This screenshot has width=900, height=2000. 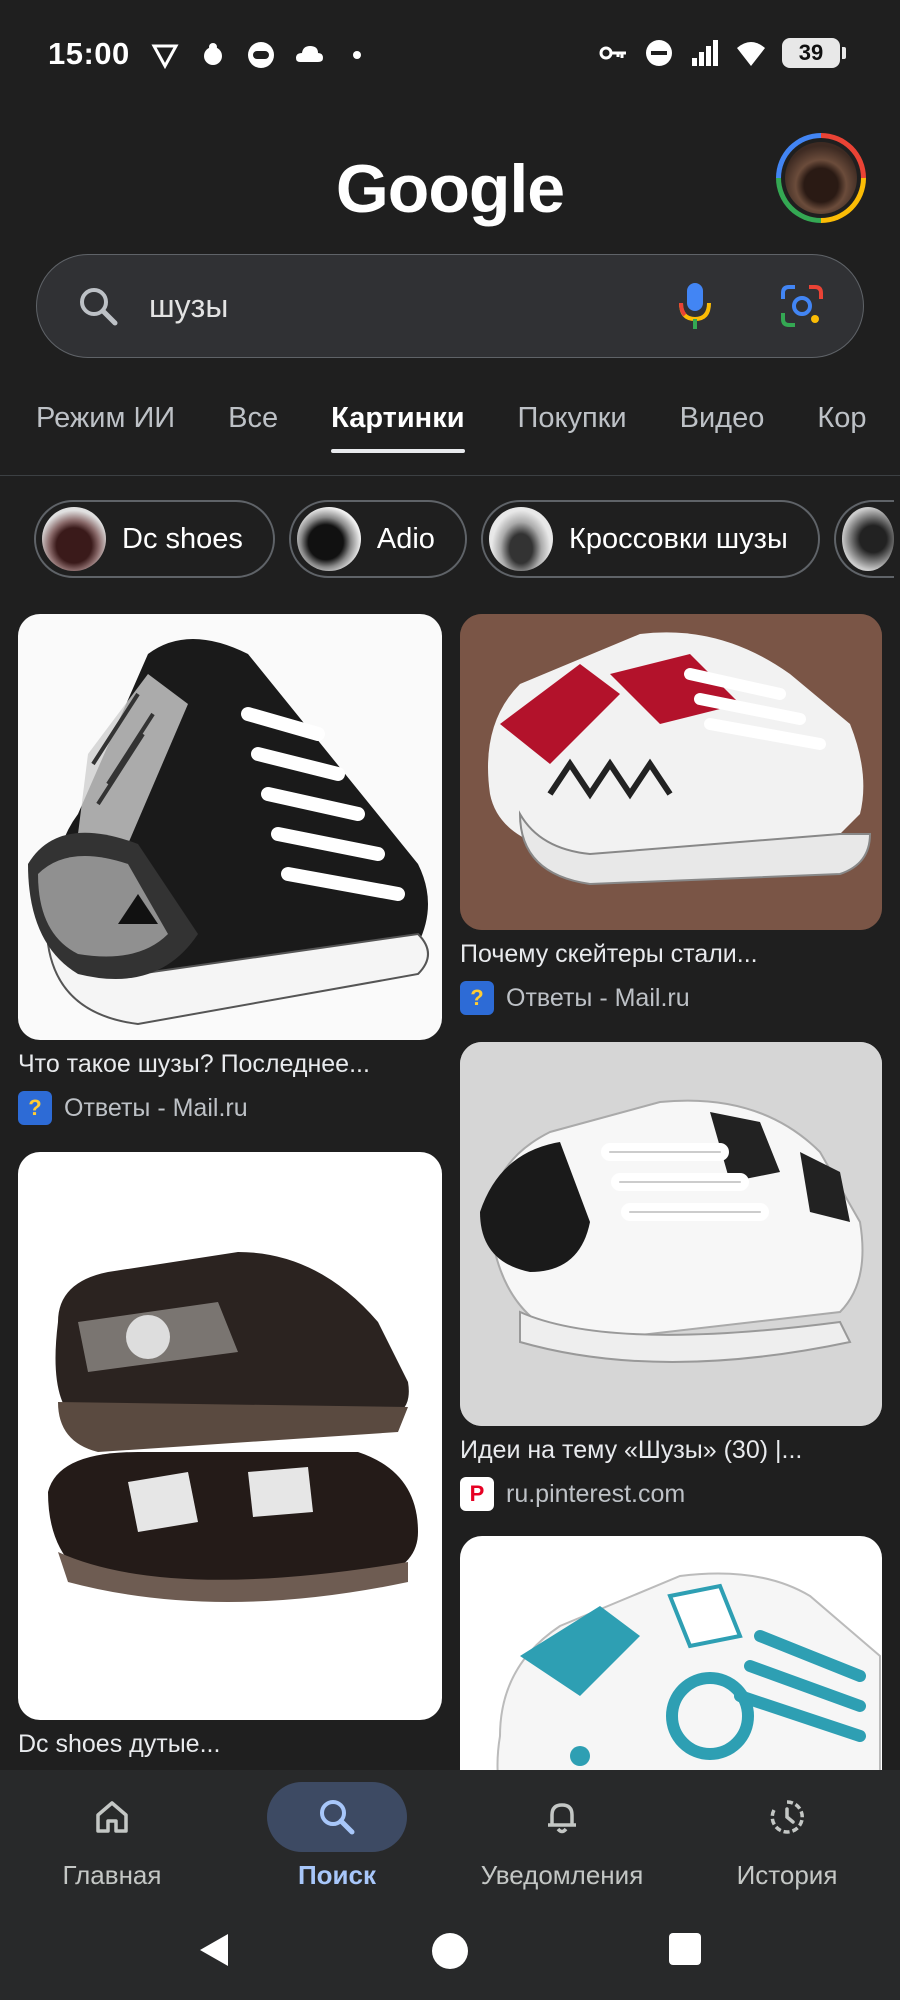 What do you see at coordinates (405, 538) in the screenshot?
I see `chip-label: Adio` at bounding box center [405, 538].